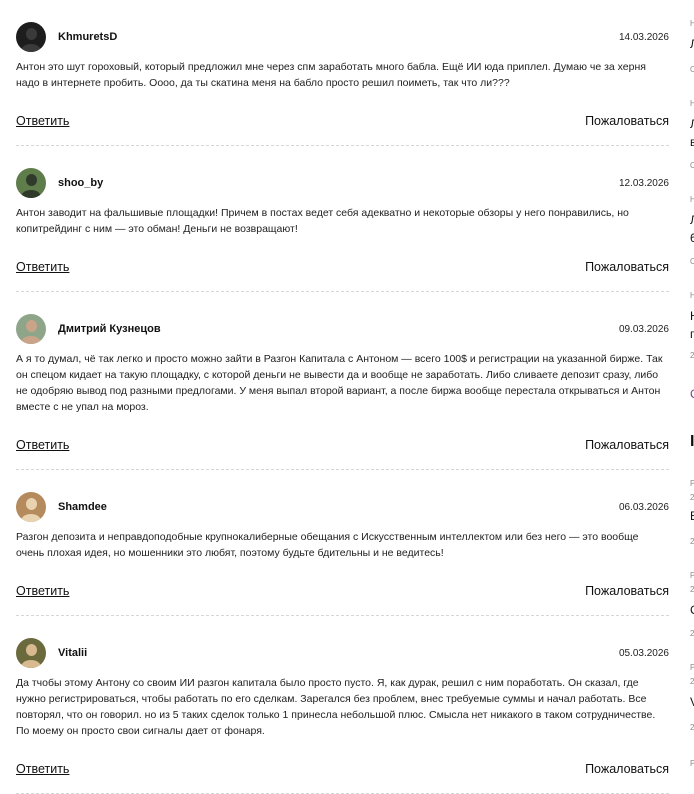 Image resolution: width=694 pixels, height=794 pixels. What do you see at coordinates (692, 702) in the screenshot?
I see `sidebar-text-fragment: V` at bounding box center [692, 702].